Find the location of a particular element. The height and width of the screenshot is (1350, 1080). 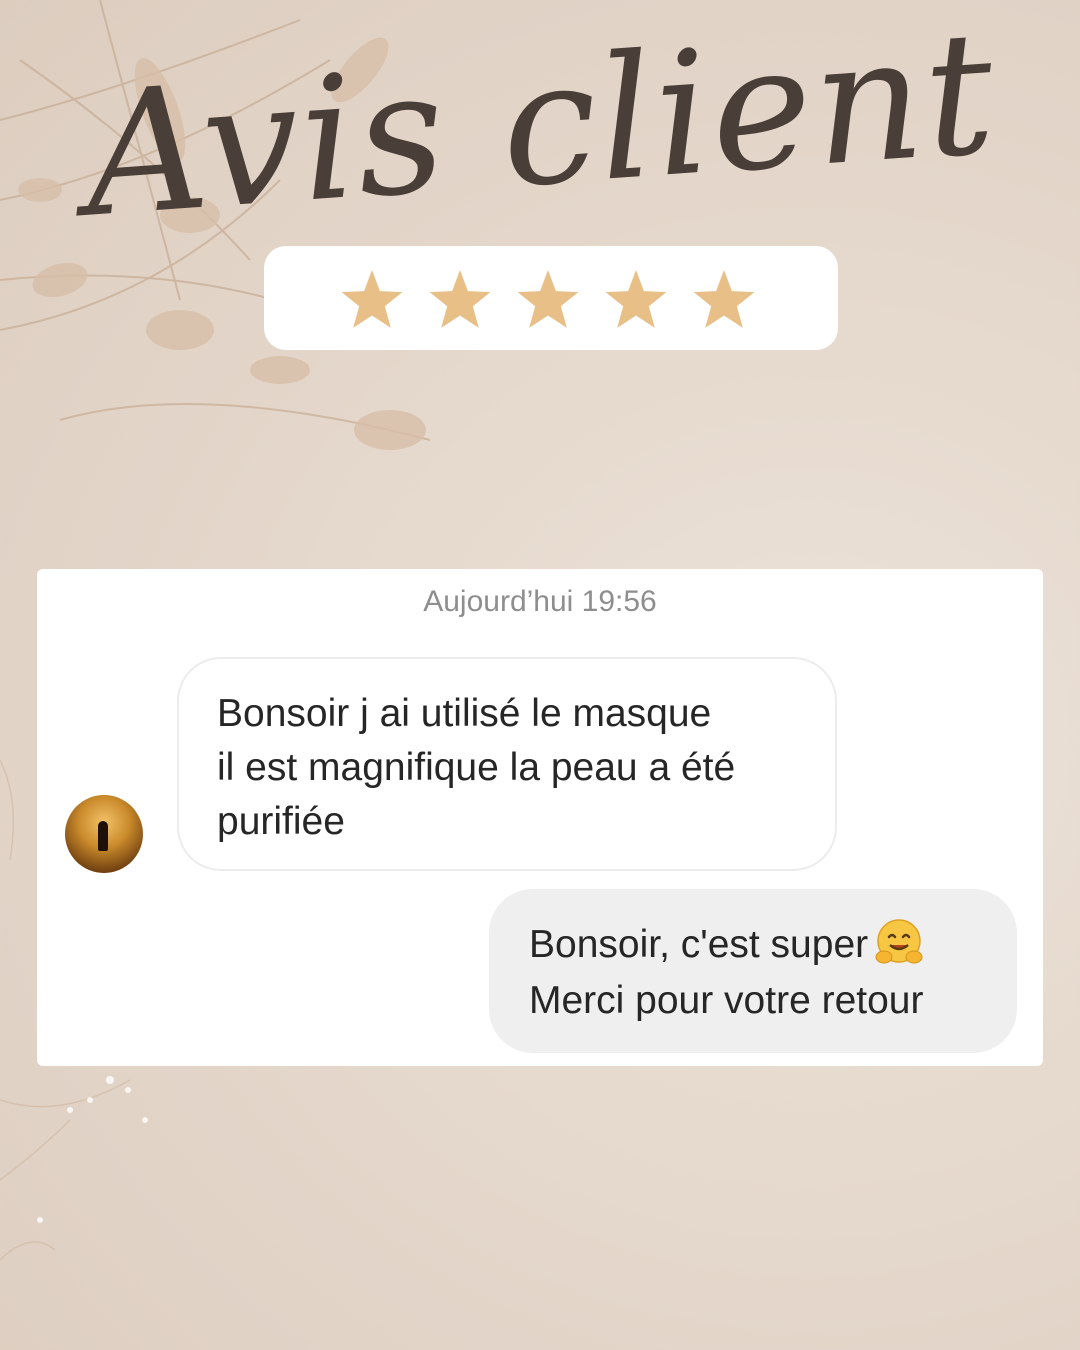

hugging-face-icon is located at coordinates (899, 941).